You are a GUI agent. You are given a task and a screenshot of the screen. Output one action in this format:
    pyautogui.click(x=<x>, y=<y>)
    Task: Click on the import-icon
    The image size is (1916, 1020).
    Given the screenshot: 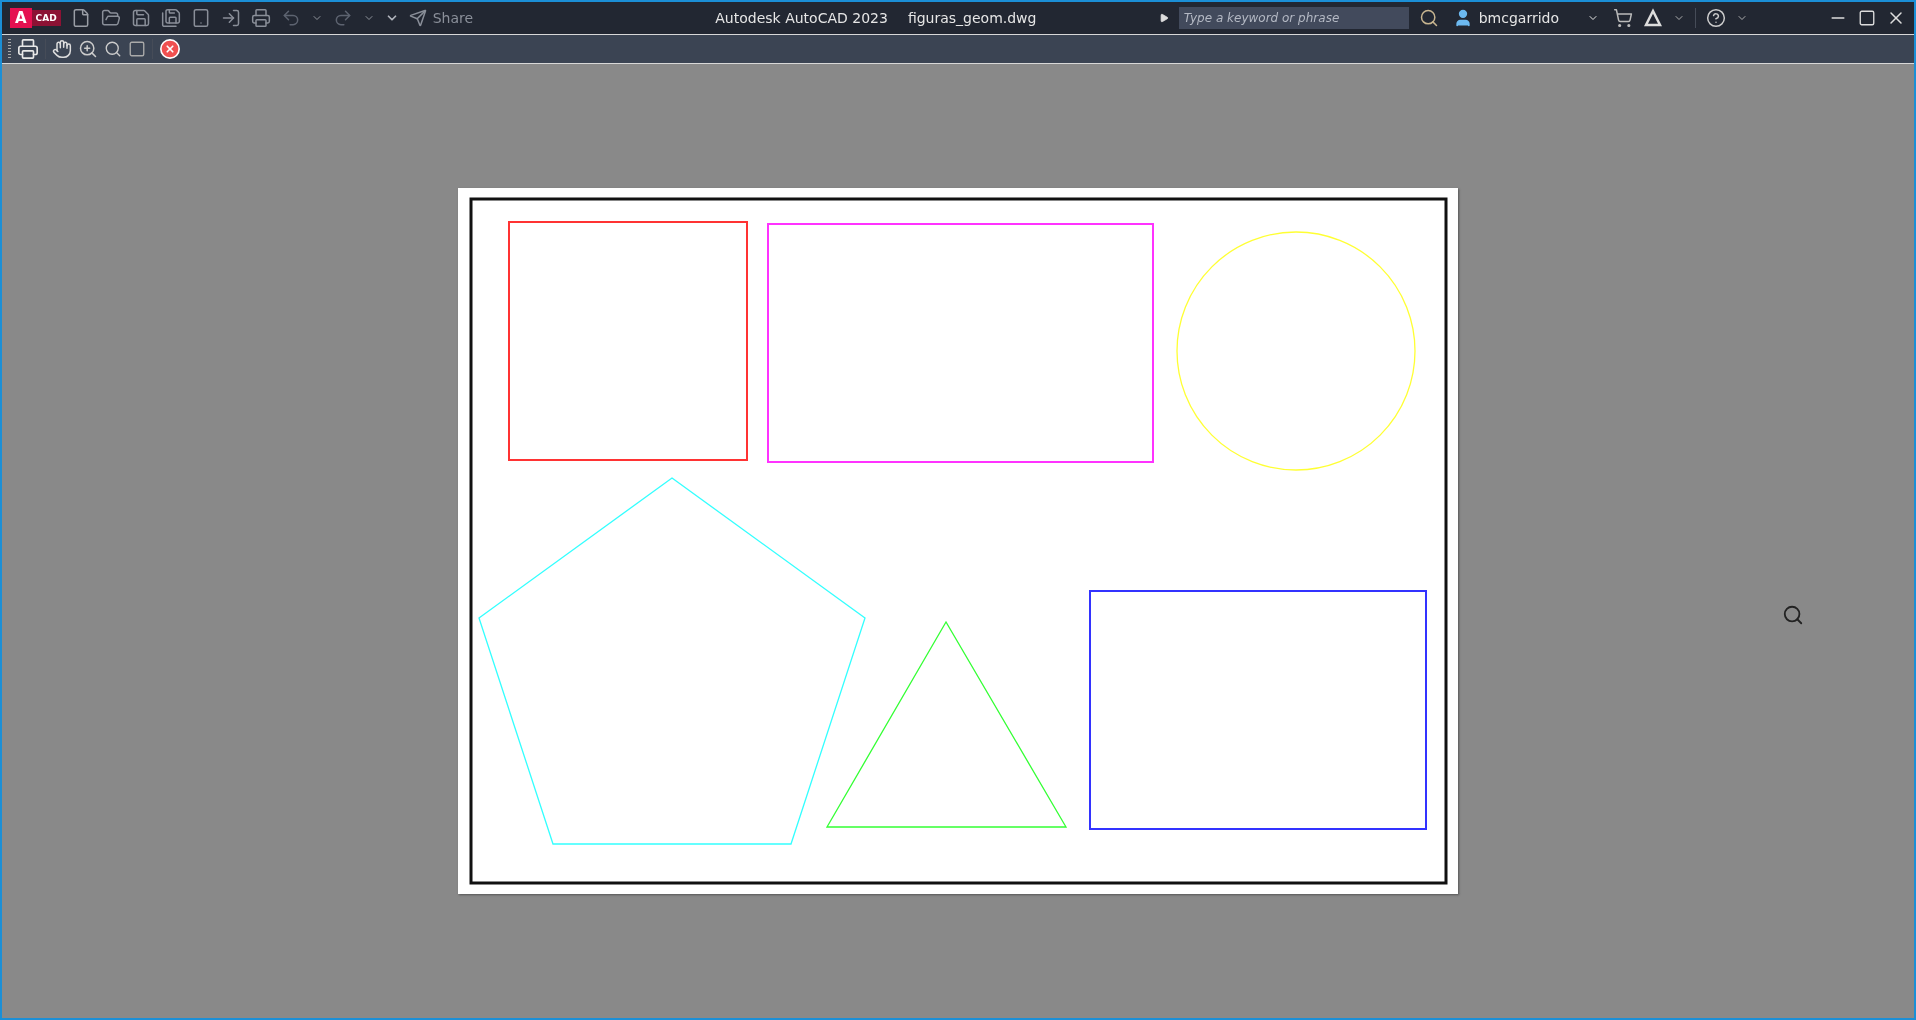 What is the action you would take?
    pyautogui.click(x=230, y=18)
    